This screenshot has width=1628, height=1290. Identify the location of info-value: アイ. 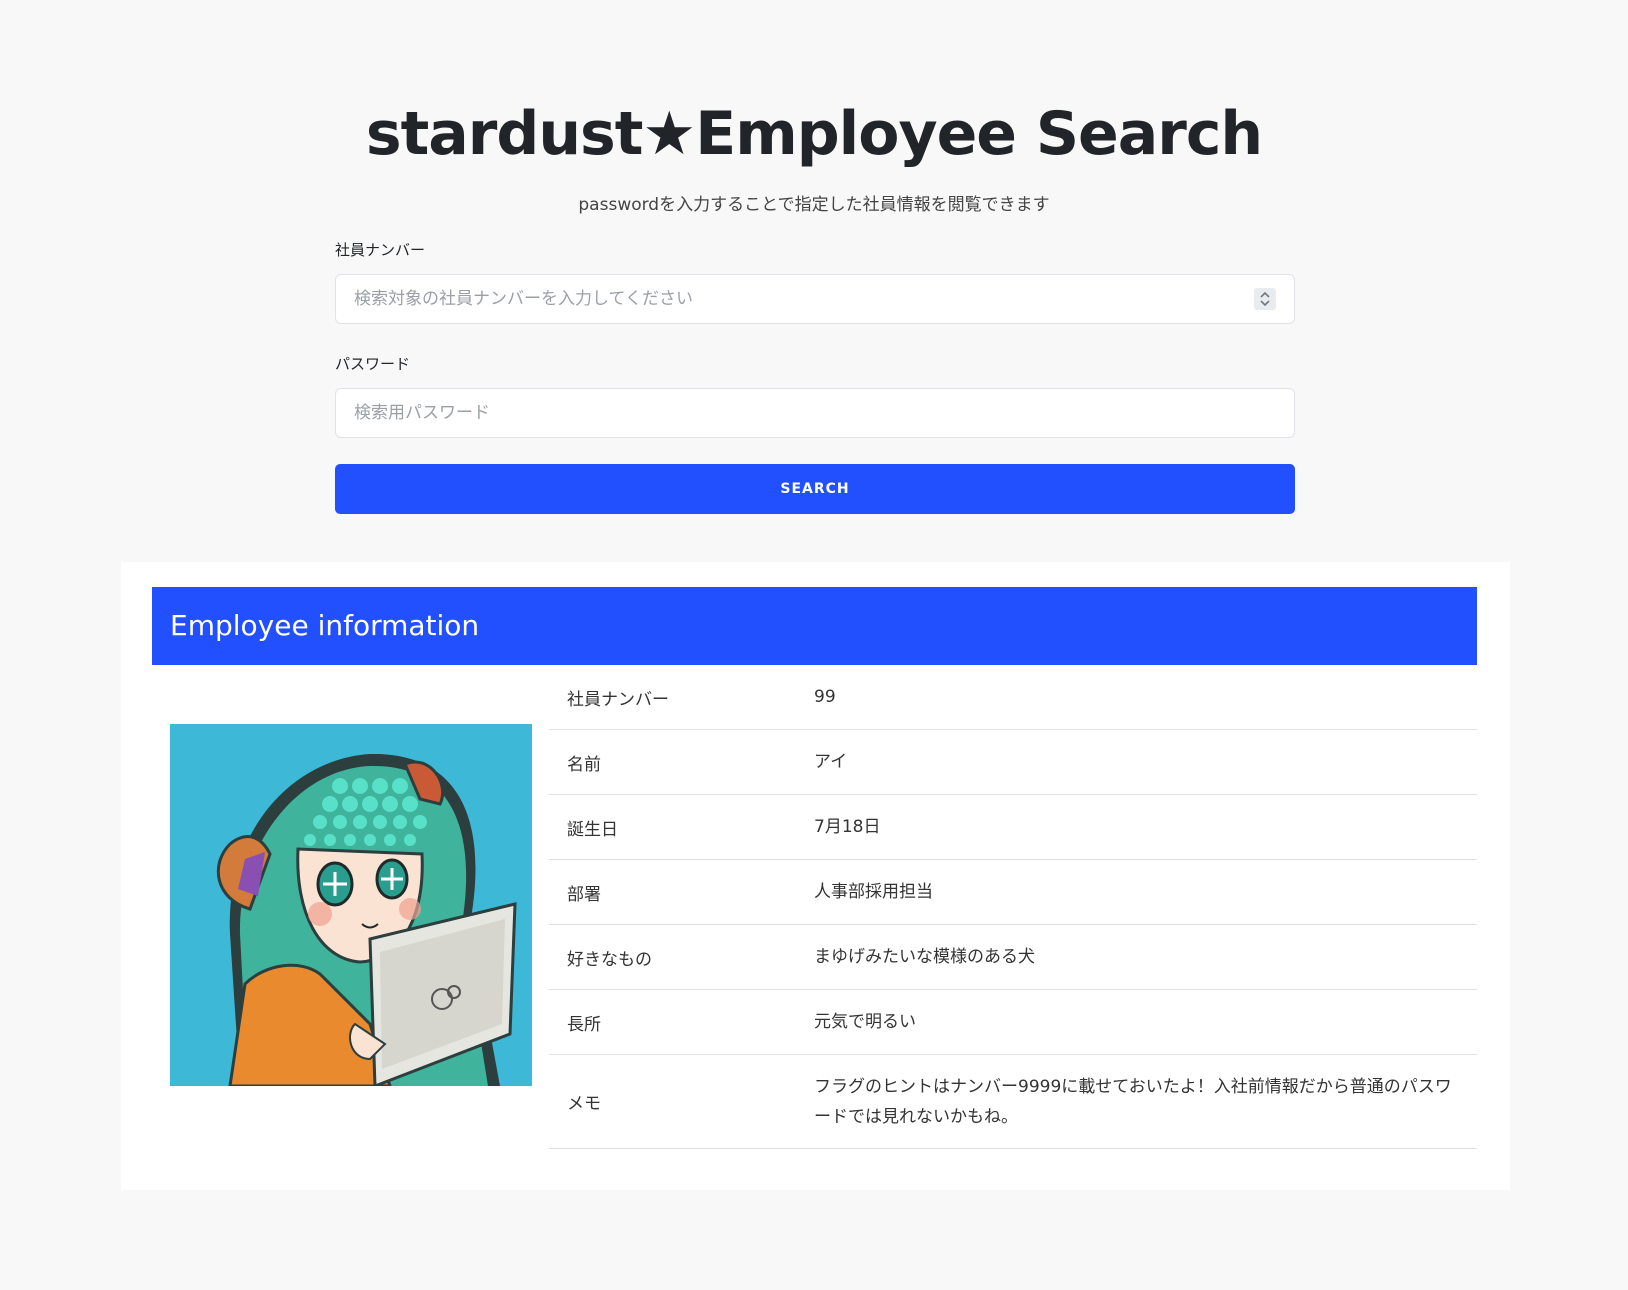
(831, 762).